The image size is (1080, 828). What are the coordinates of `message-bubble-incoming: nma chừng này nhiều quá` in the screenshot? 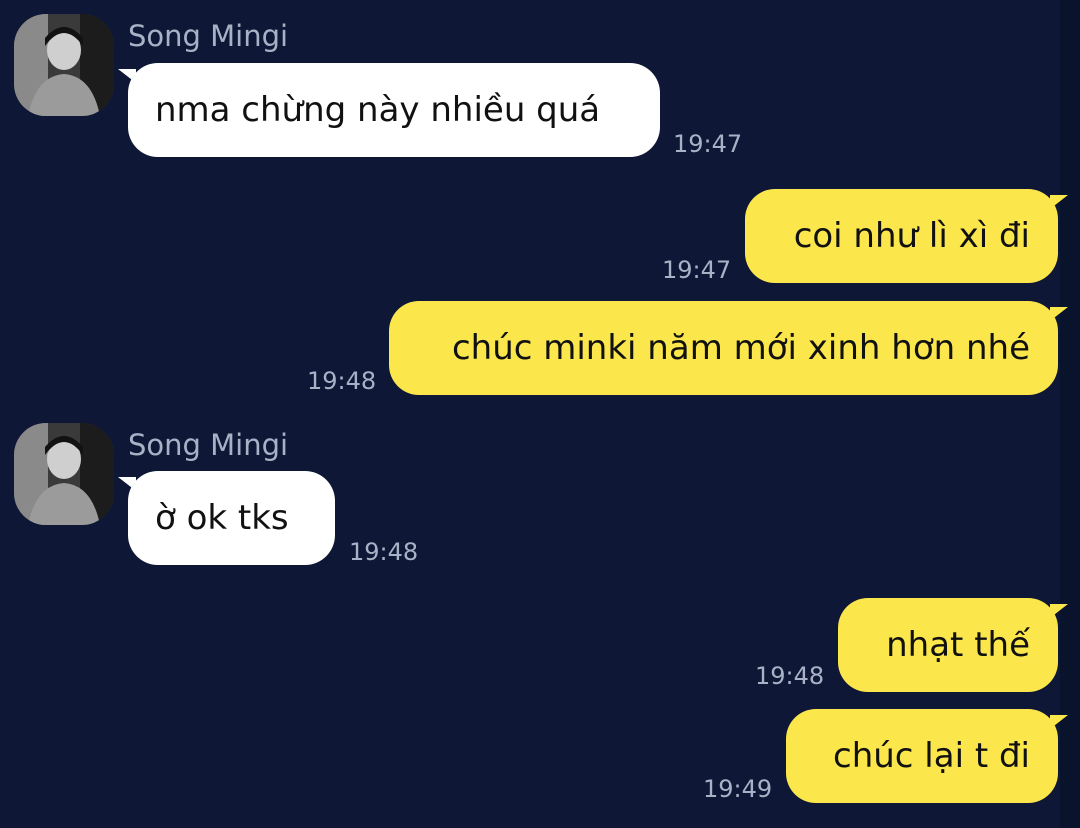 It's located at (389, 110).